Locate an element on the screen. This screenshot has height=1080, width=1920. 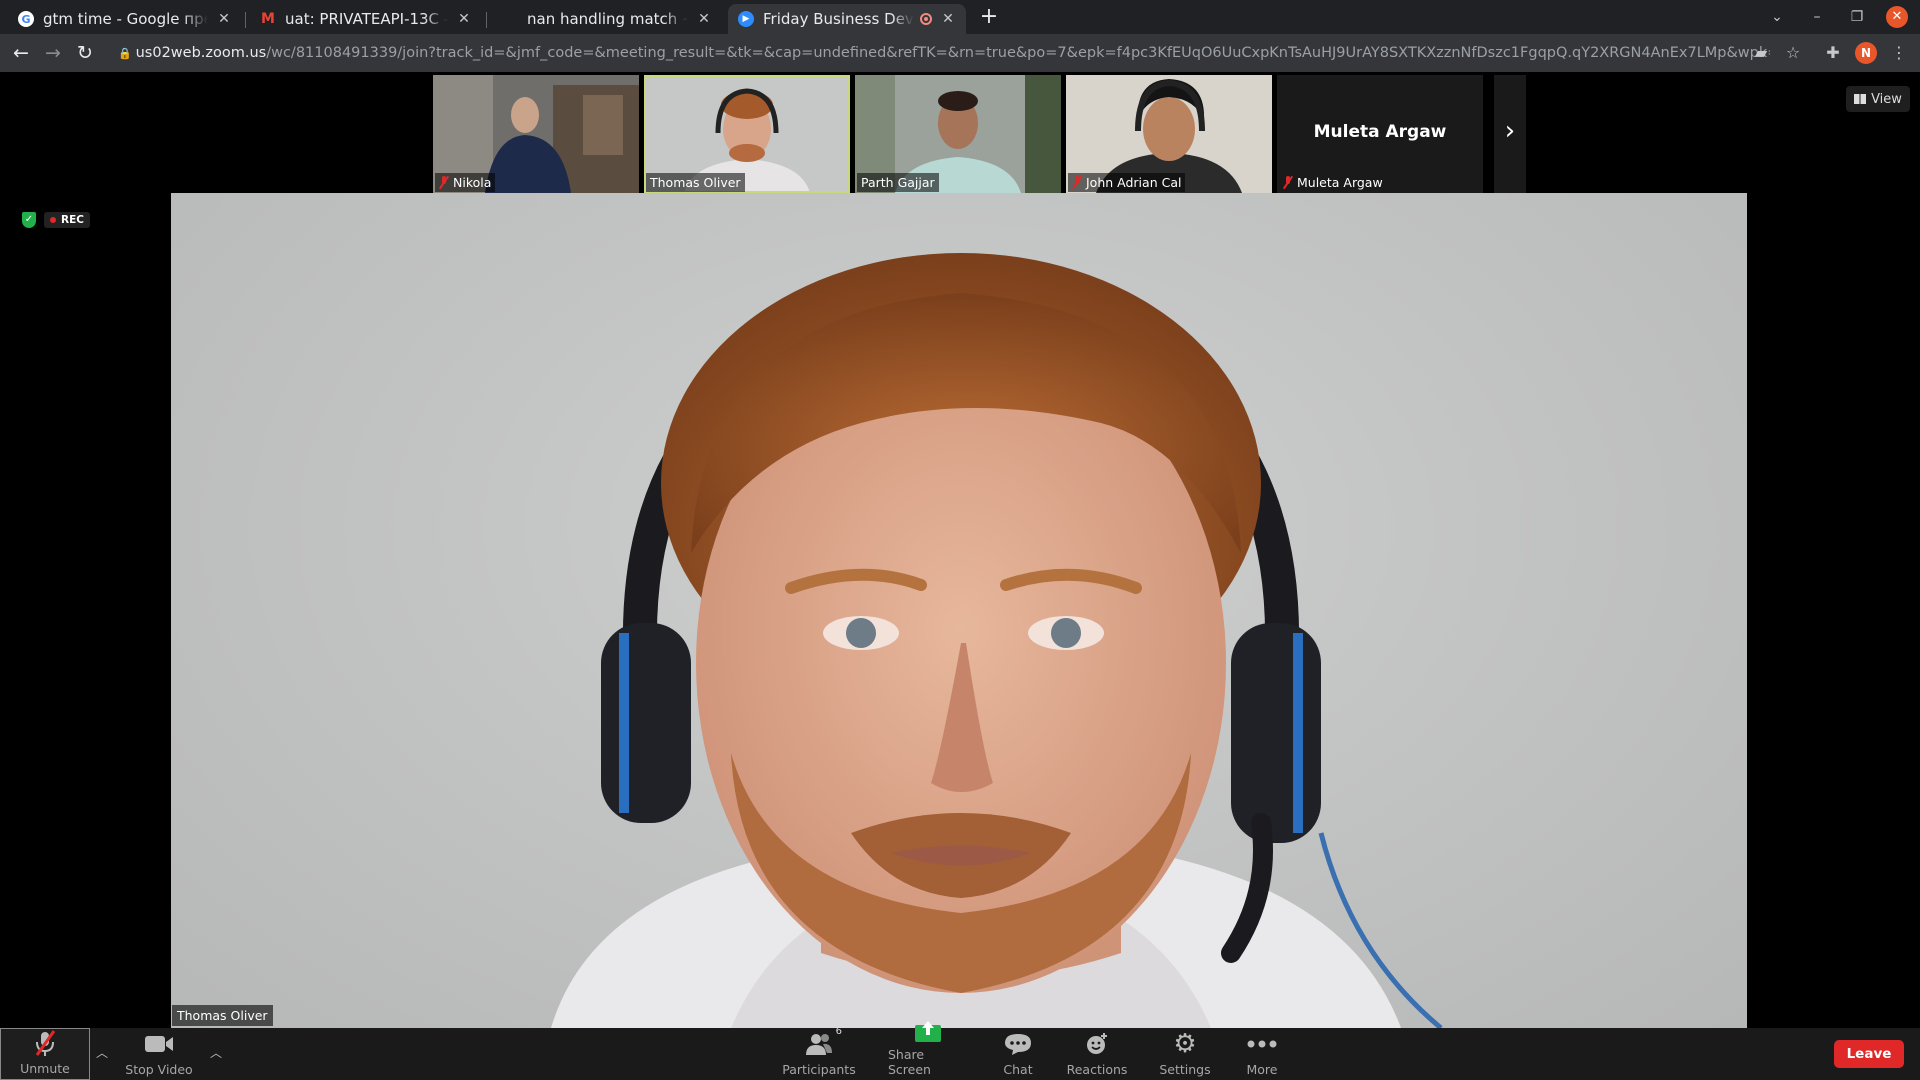
share-screen-button: Share Screen is located at coordinates (928, 1050).